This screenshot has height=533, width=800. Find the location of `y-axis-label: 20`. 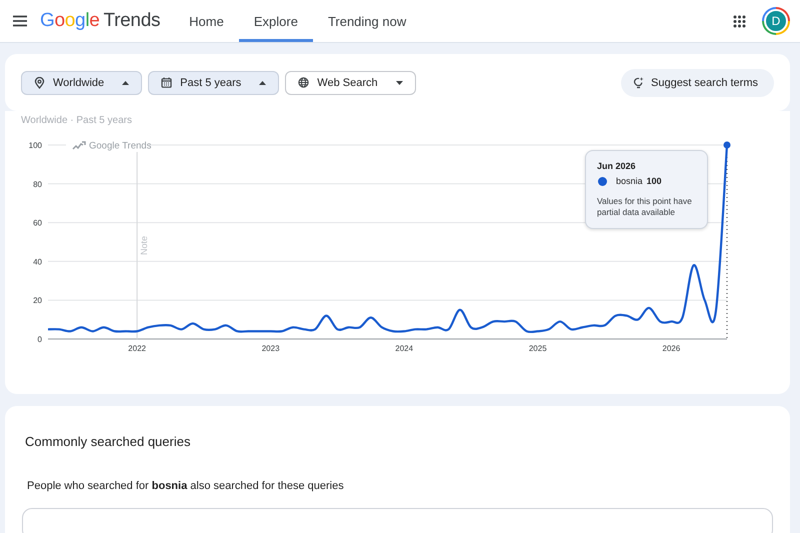

y-axis-label: 20 is located at coordinates (37, 301).